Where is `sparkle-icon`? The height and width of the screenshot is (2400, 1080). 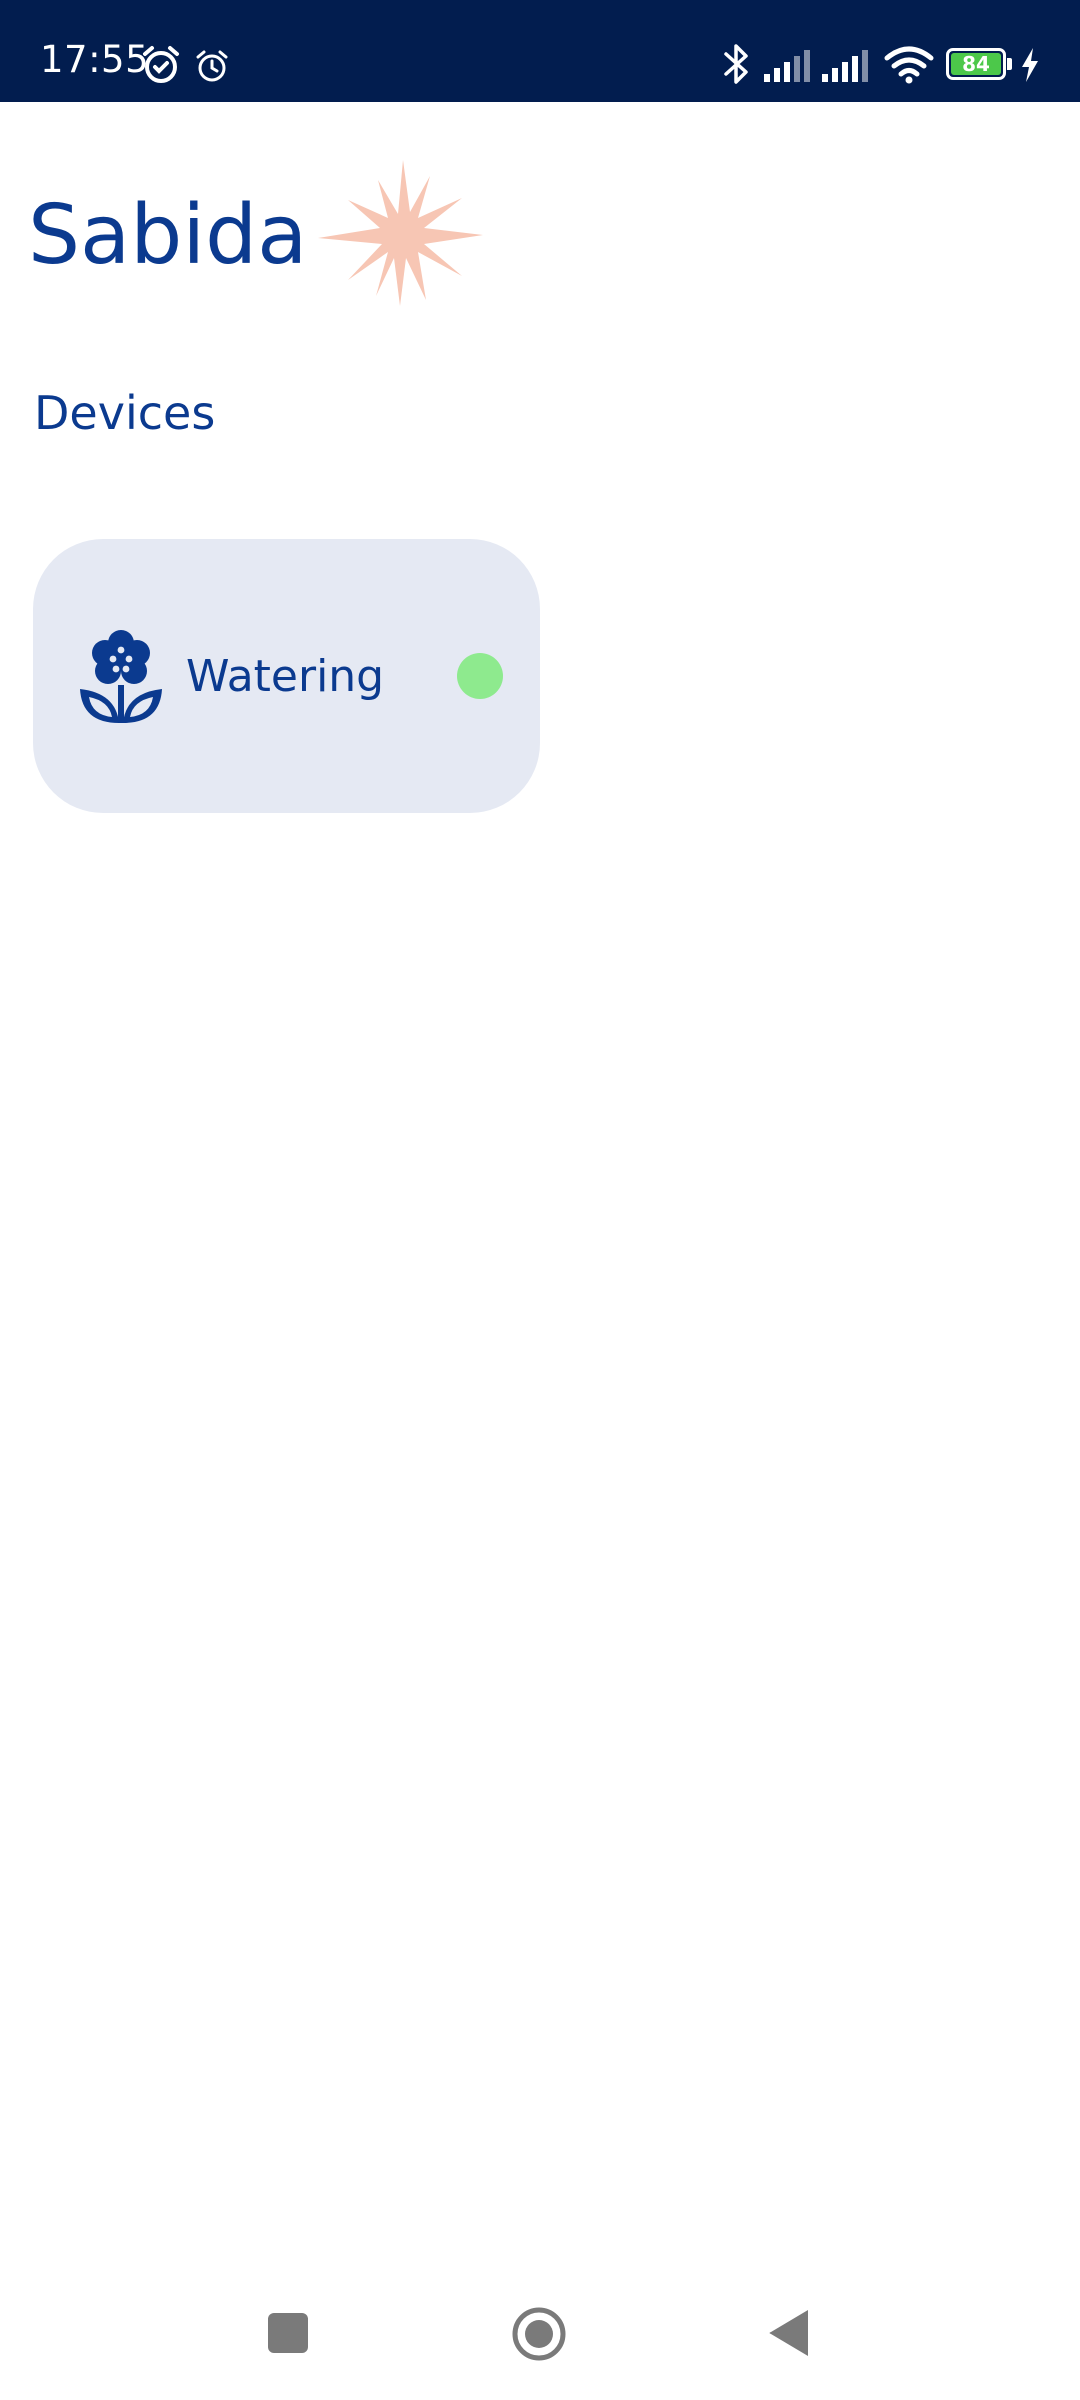 sparkle-icon is located at coordinates (400, 233).